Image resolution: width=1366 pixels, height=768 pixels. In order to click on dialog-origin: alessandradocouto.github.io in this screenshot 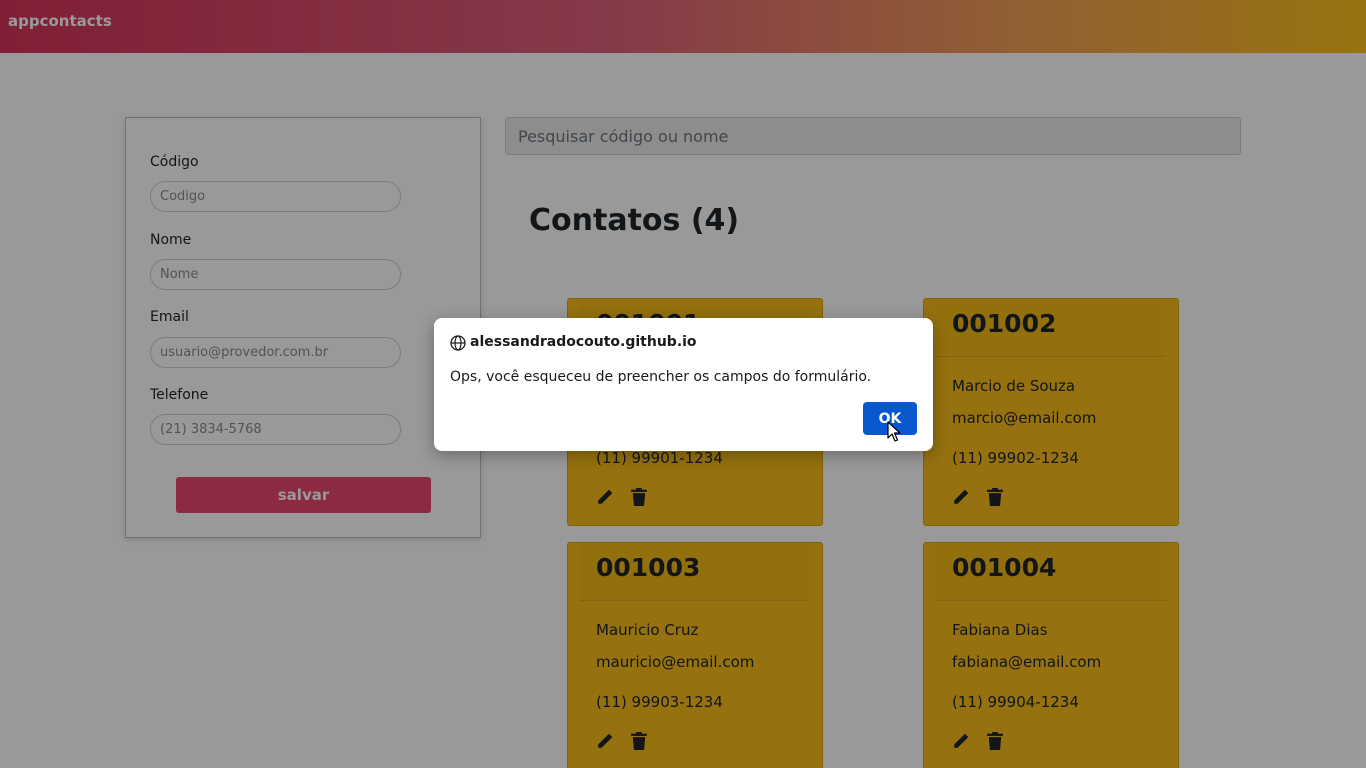, I will do `click(583, 342)`.